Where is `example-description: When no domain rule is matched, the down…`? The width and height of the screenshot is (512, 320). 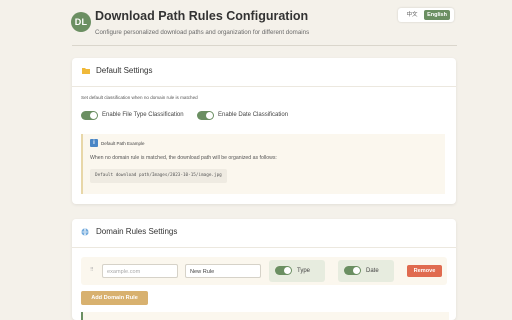
example-description: When no domain rule is matched, the down… is located at coordinates (183, 158).